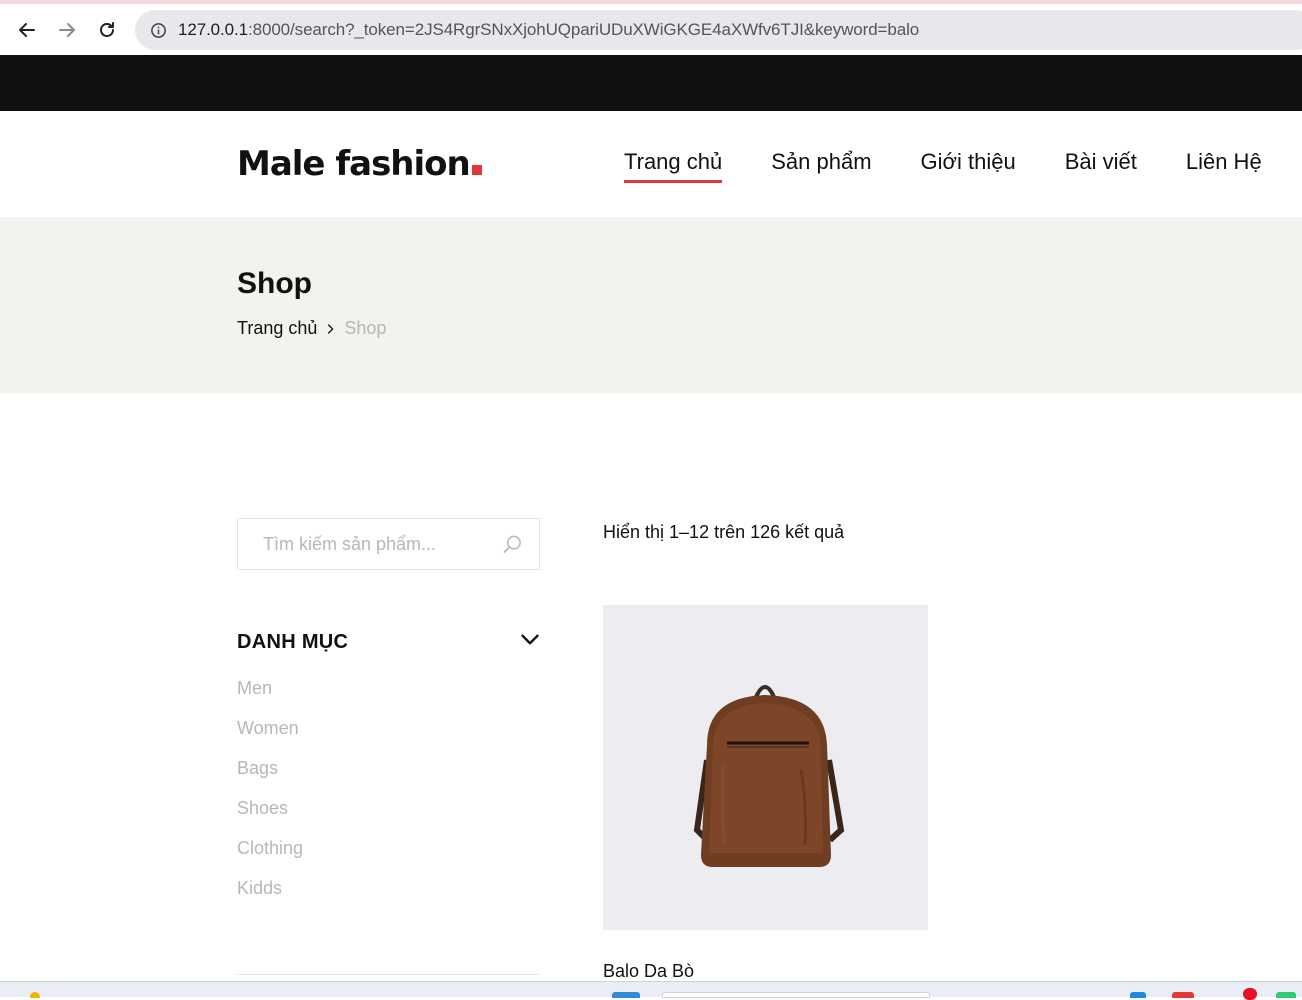  Describe the element at coordinates (388, 974) in the screenshot. I see `sidebar-divider` at that location.